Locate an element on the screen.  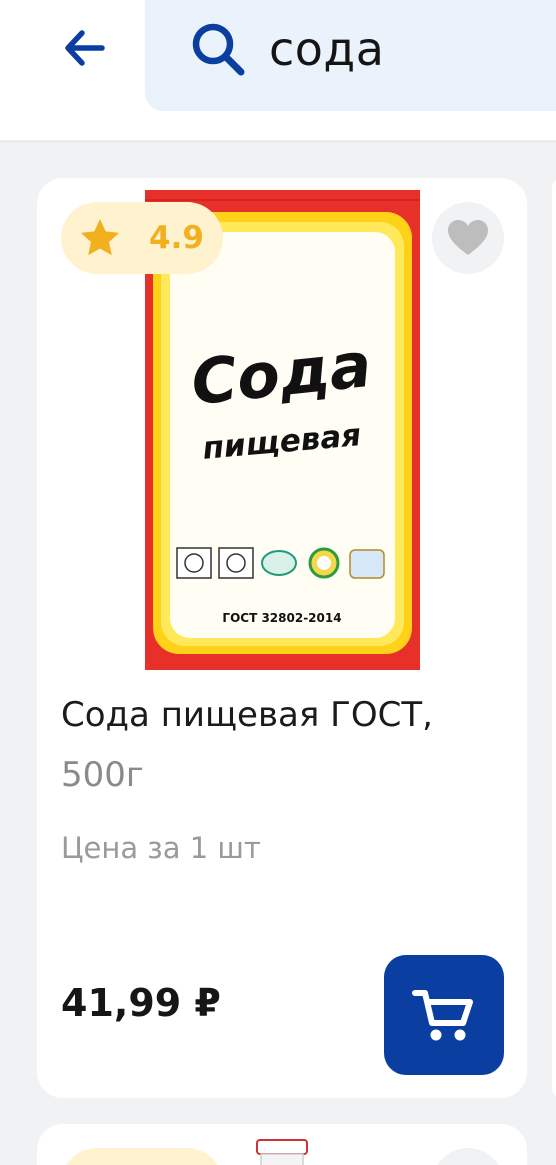
top-bar: сода is located at coordinates (278, 71).